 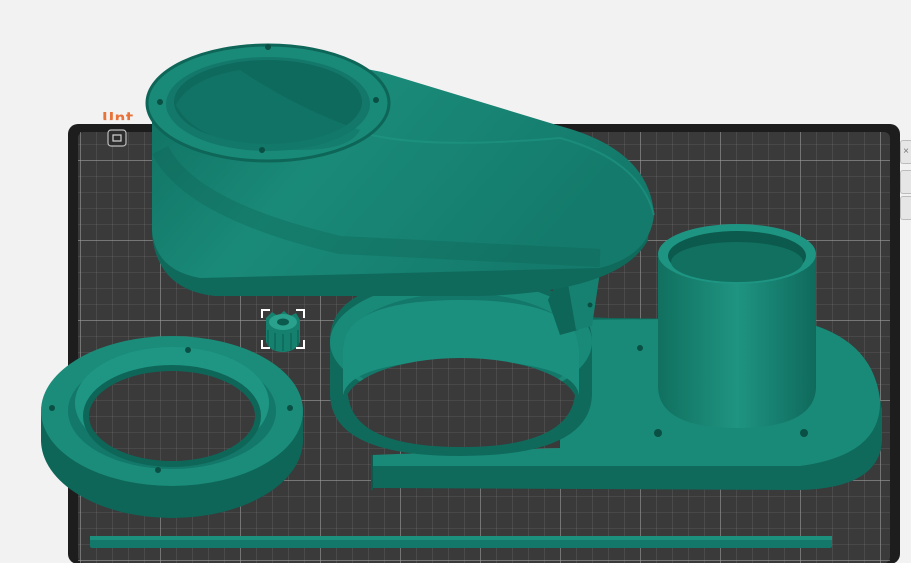 What do you see at coordinates (465, 364) in the screenshot?
I see `part-clamp-ring` at bounding box center [465, 364].